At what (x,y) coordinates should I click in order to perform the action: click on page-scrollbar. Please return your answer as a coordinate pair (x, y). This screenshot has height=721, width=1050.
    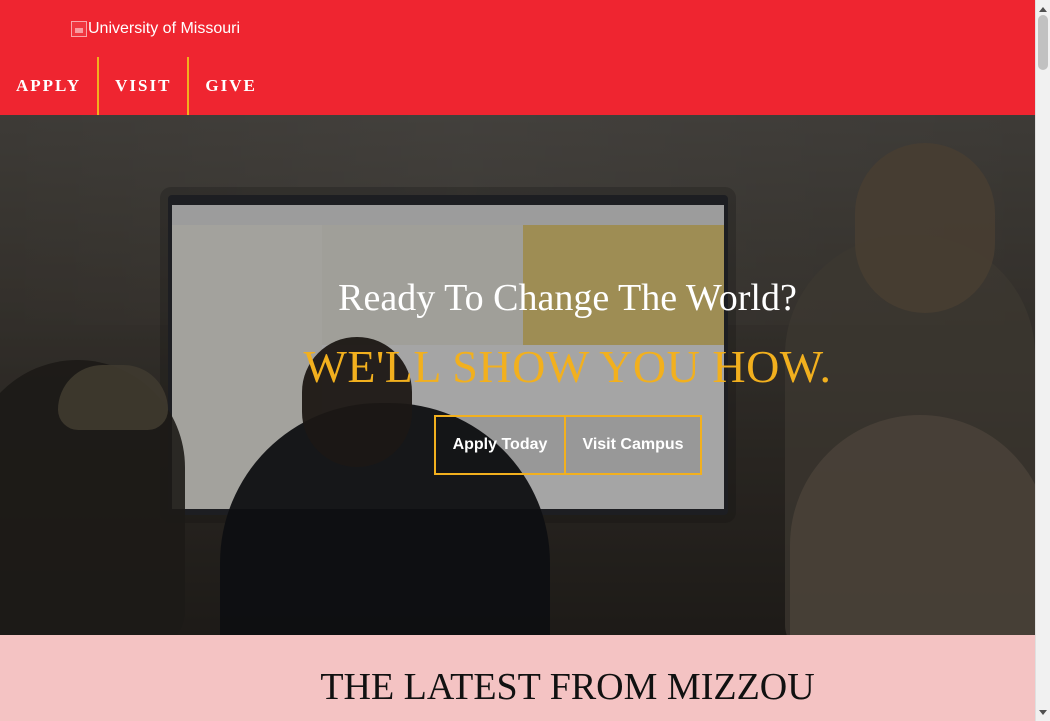
    Looking at the image, I should click on (1042, 360).